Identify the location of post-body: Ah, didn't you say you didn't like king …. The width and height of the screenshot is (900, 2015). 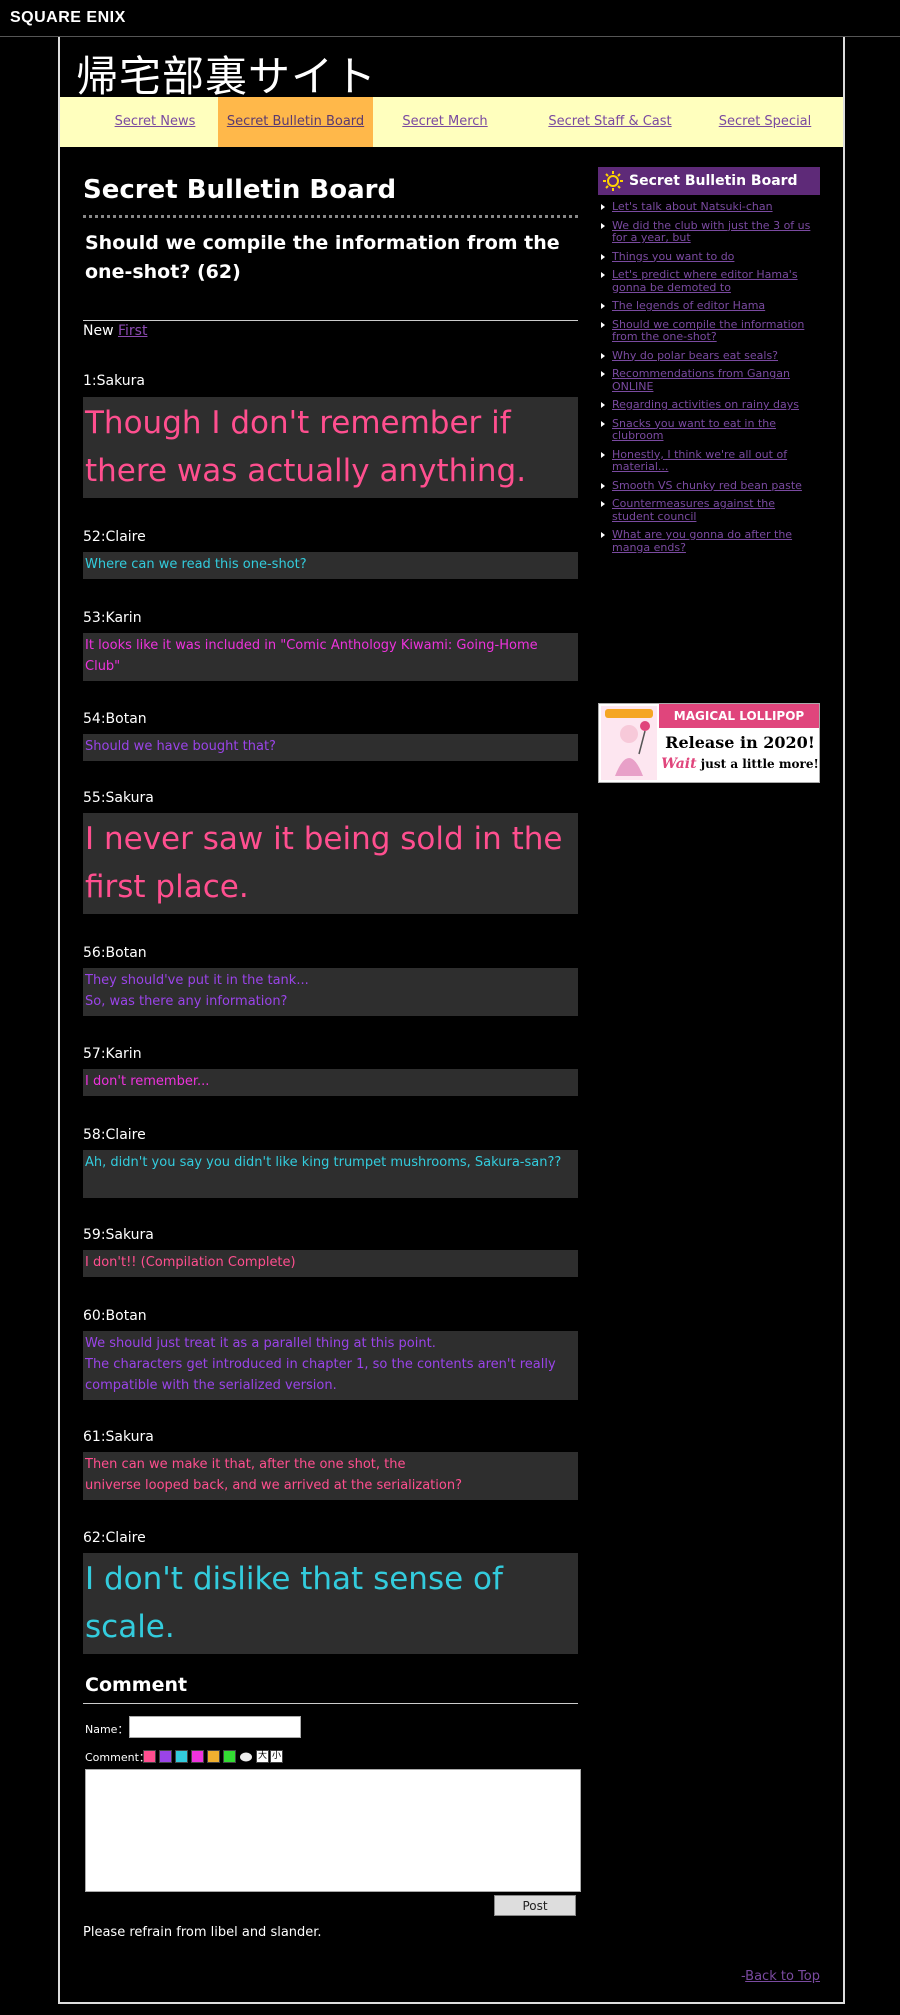
(330, 1174).